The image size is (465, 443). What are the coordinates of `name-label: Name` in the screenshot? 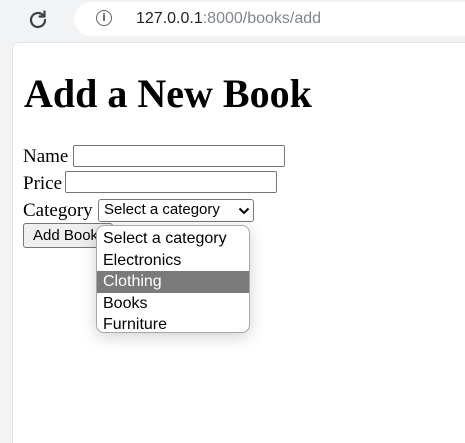 It's located at (46, 156).